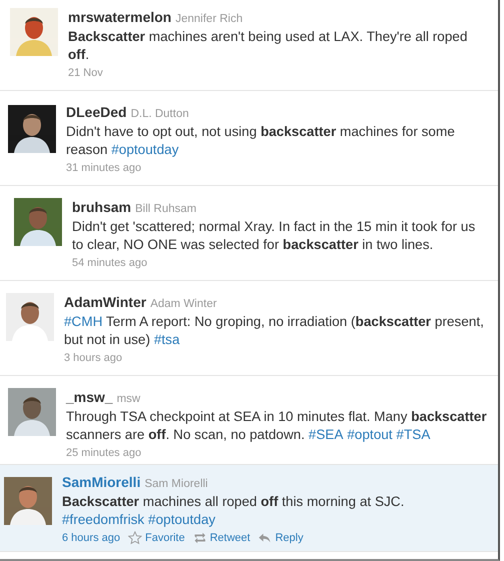 The width and height of the screenshot is (504, 561). I want to click on tweet-text: Didn't have to opt out, not using backscatter machines for some reason #optoutday, so click(261, 141).